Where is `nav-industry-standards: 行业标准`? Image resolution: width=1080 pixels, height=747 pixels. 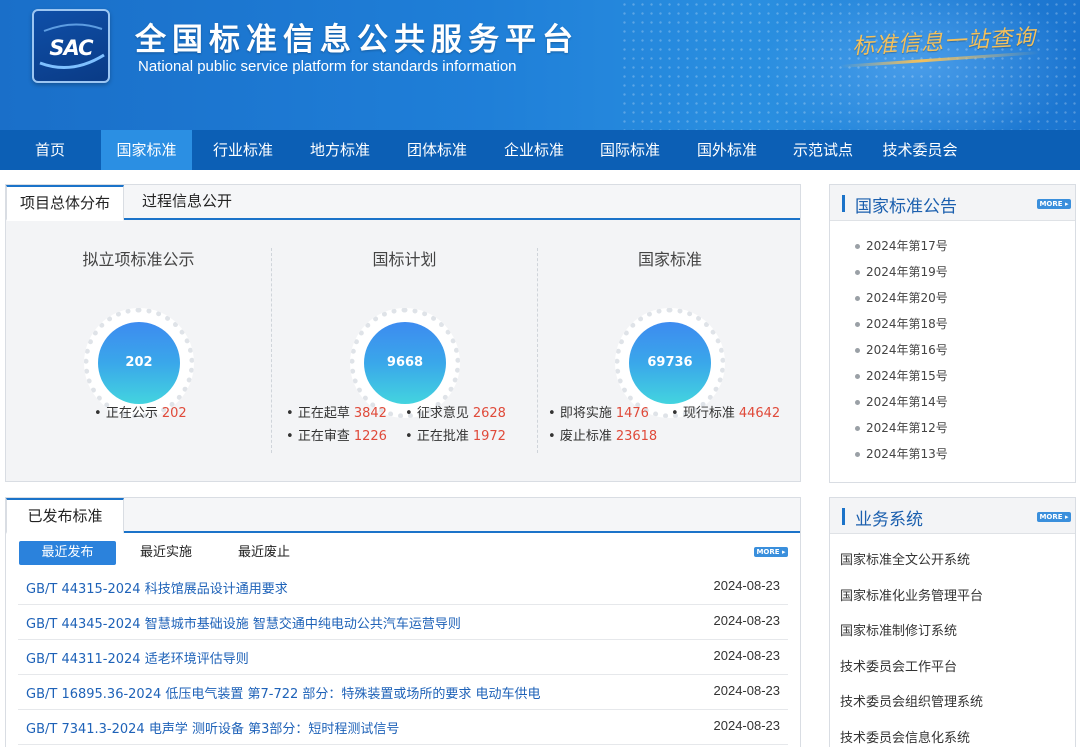 nav-industry-standards: 行业标准 is located at coordinates (243, 150).